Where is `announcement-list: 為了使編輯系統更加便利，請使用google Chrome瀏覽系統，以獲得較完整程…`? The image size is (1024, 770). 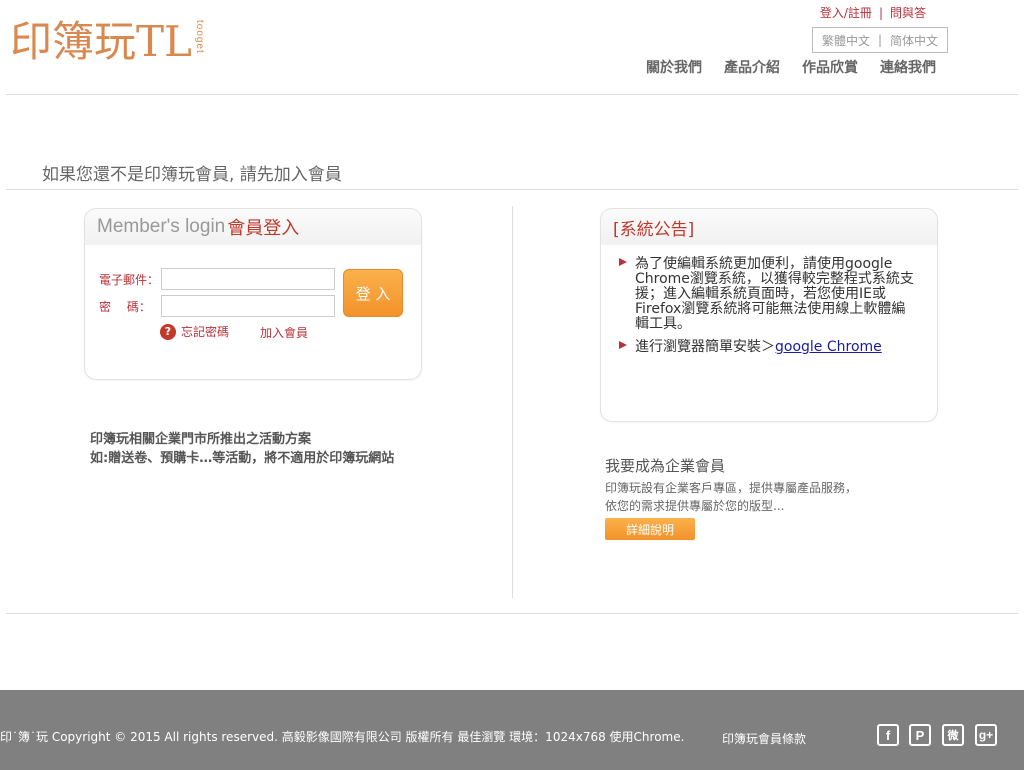
announcement-list: 為了使編輯系統更加便利，請使用google Chrome瀏覽系統，以獲得較完整程… is located at coordinates (769, 310).